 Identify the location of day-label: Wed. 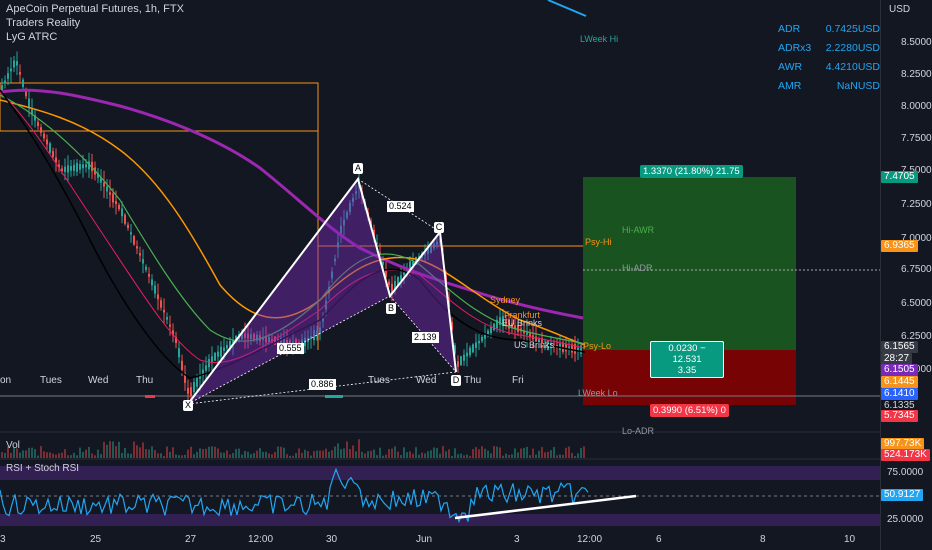
(426, 380).